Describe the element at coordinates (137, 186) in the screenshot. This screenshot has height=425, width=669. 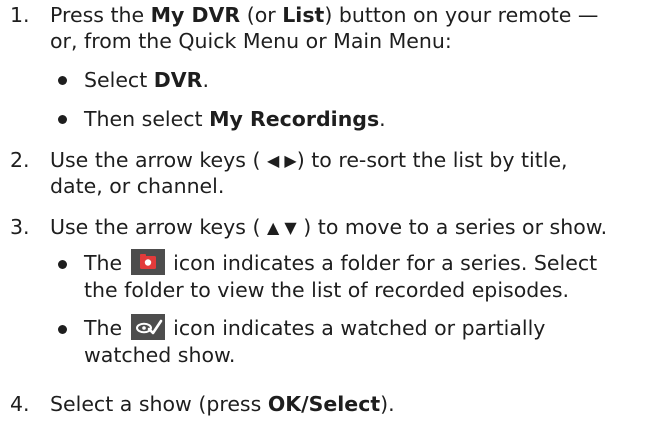
I see `step-text-line2: date, or channel.` at that location.